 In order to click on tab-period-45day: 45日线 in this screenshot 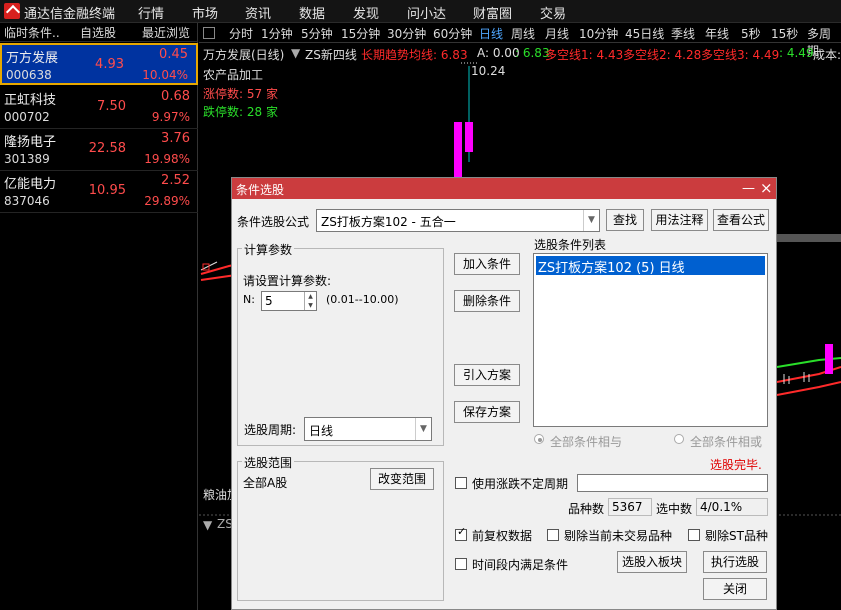, I will do `click(644, 33)`.